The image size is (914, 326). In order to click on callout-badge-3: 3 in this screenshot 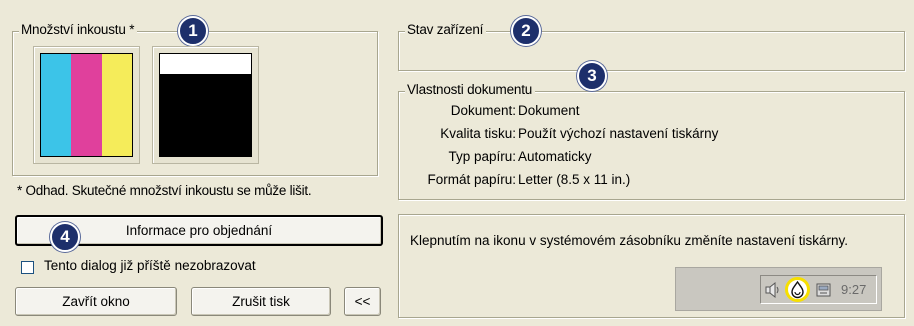, I will do `click(592, 76)`.